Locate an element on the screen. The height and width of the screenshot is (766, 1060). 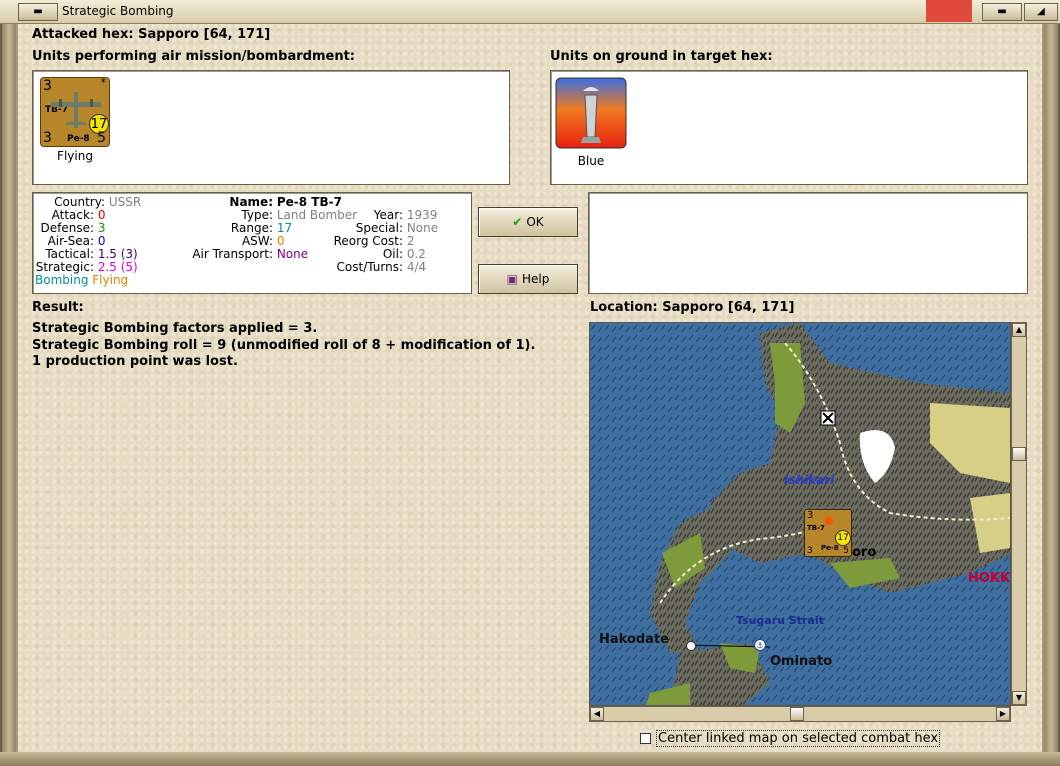
ground-units-label: Units on ground in target hex: is located at coordinates (661, 56).